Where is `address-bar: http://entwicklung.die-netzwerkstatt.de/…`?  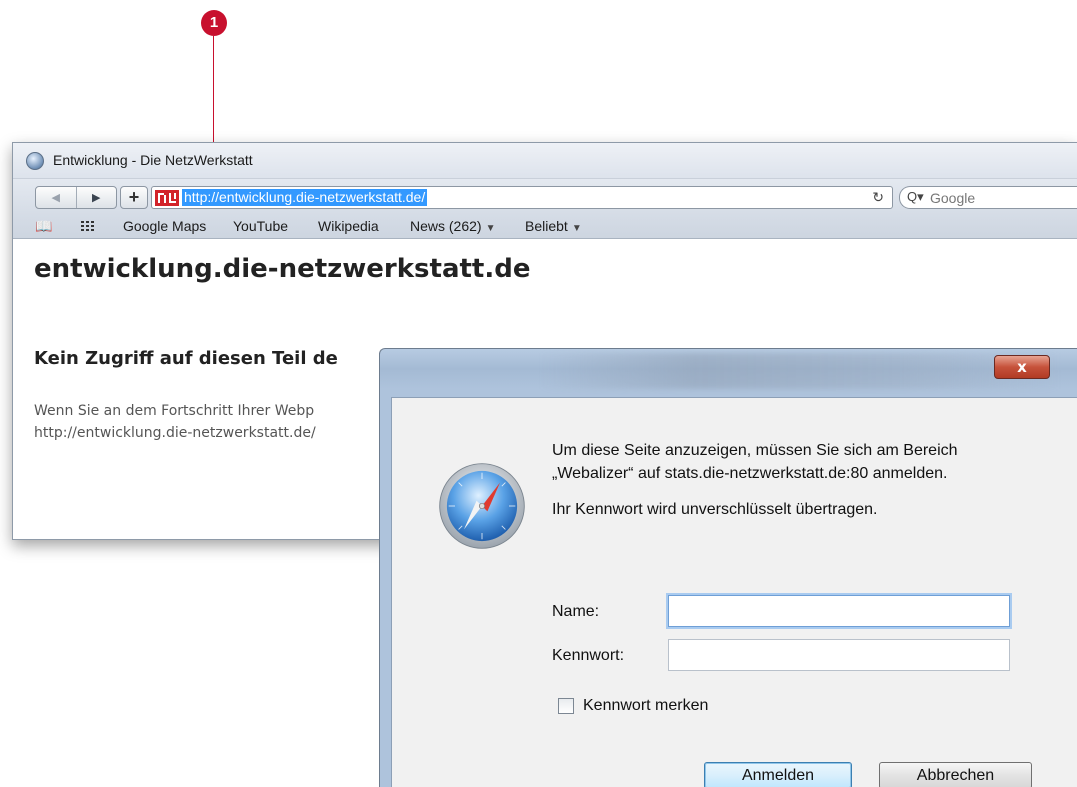
address-bar: http://entwicklung.die-netzwerkstatt.de/… is located at coordinates (522, 197).